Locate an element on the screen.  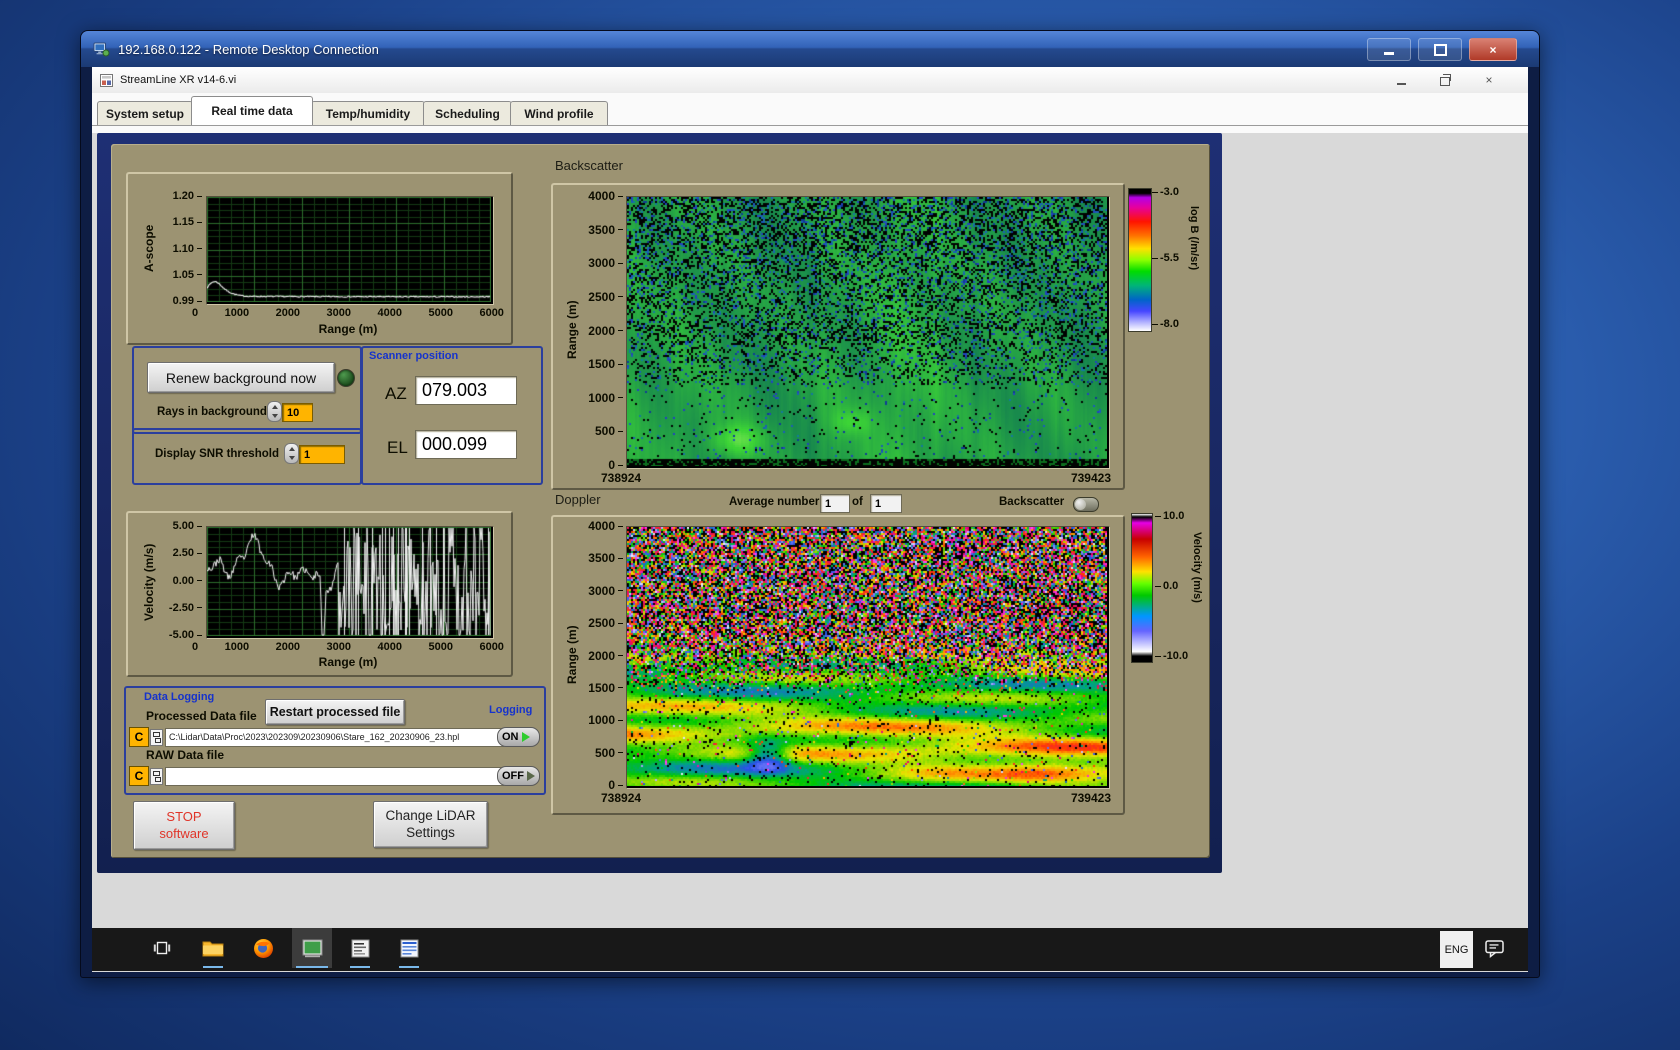
backscatter-cb-label: log B (/m/sr) is located at coordinates (1194, 238).